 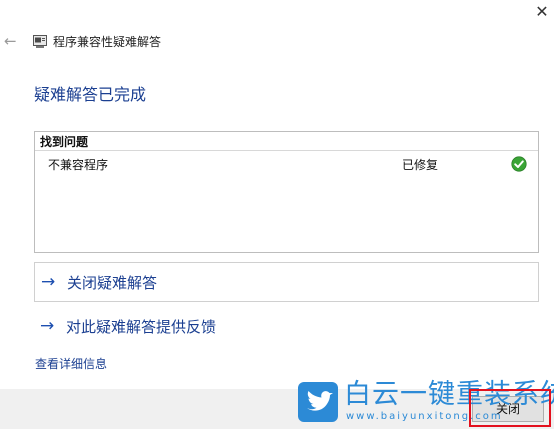 What do you see at coordinates (64, 142) in the screenshot?
I see `results-header: 找到问题` at bounding box center [64, 142].